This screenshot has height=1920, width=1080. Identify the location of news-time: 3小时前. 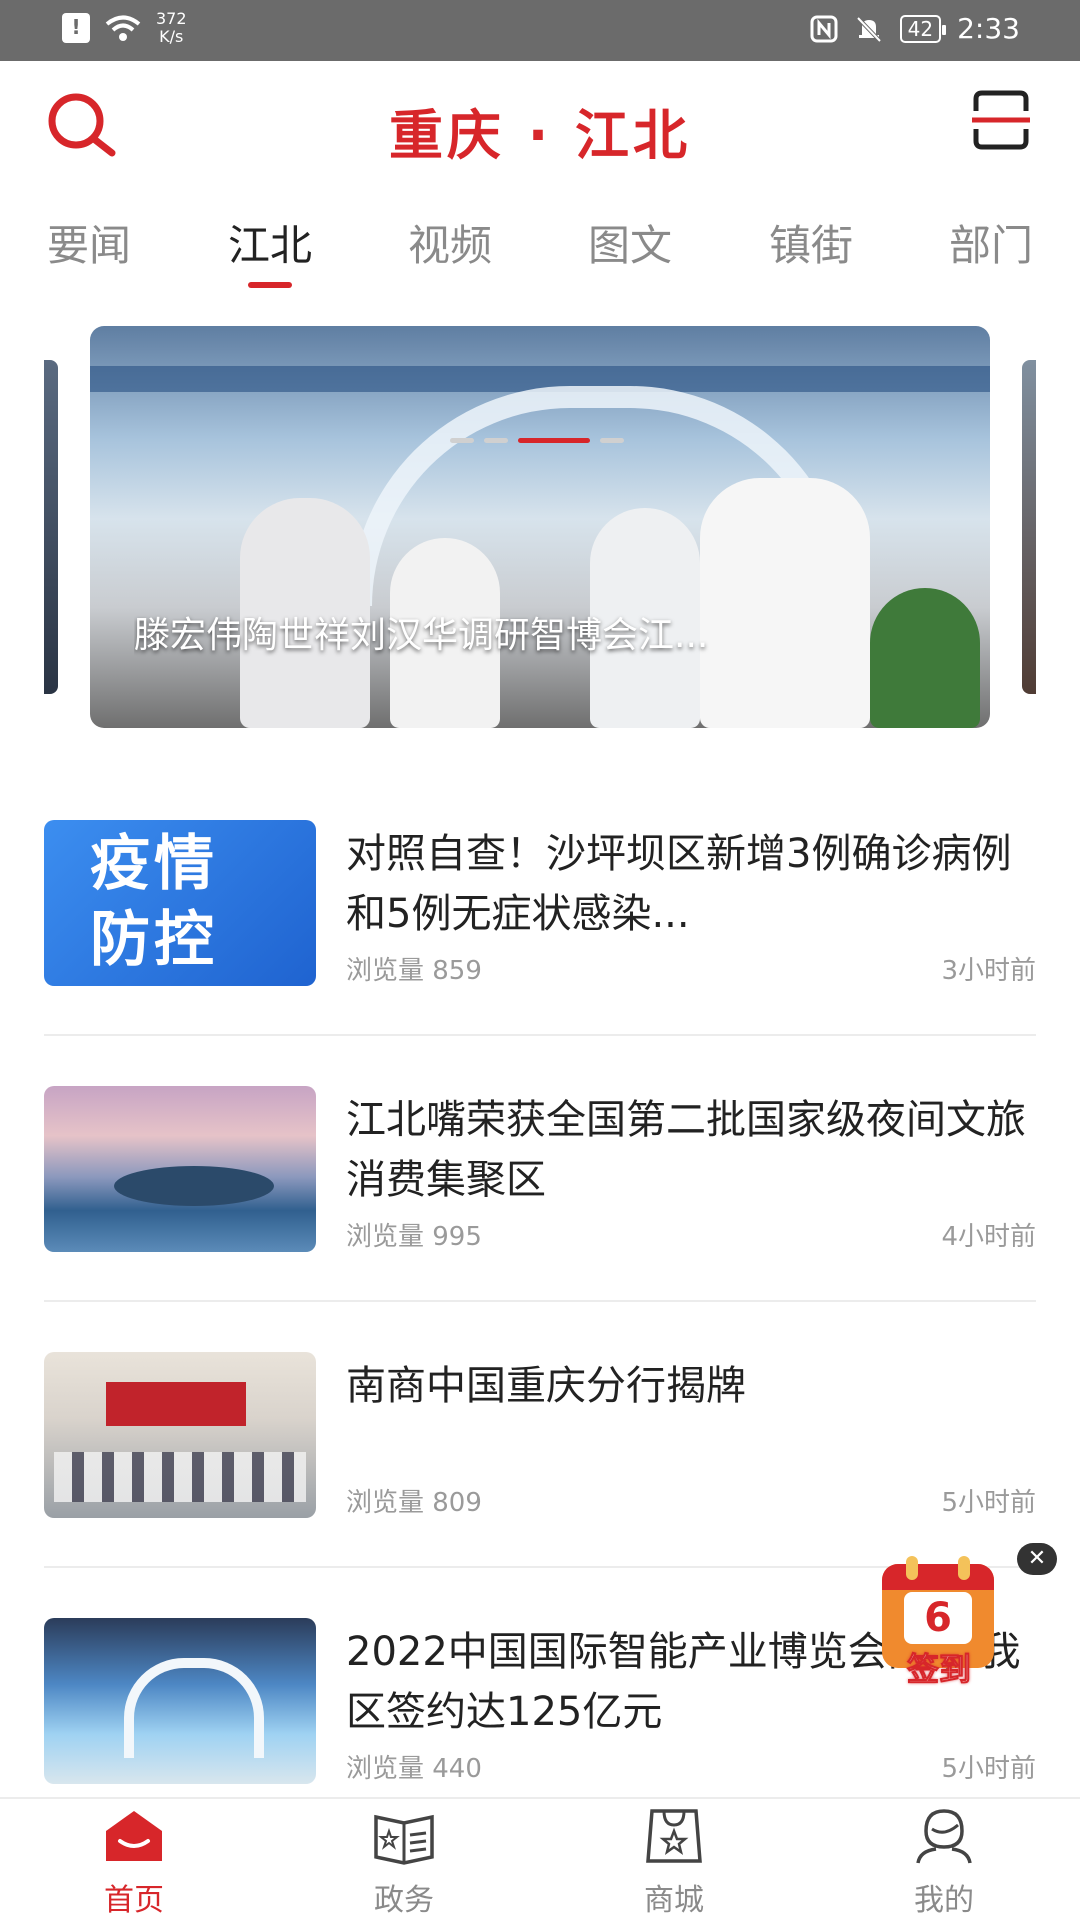
(988, 971).